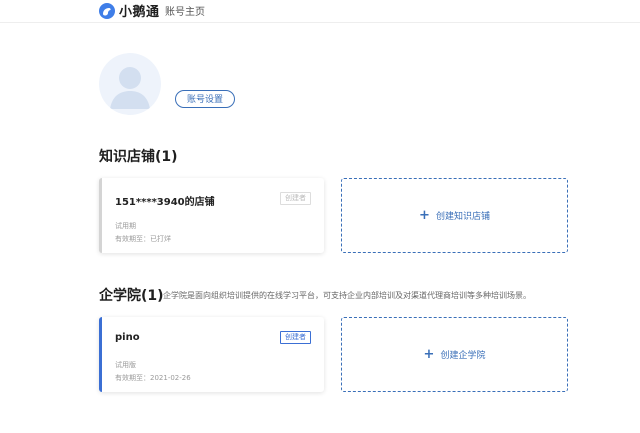  Describe the element at coordinates (107, 10) in the screenshot. I see `goose-logo-icon` at that location.